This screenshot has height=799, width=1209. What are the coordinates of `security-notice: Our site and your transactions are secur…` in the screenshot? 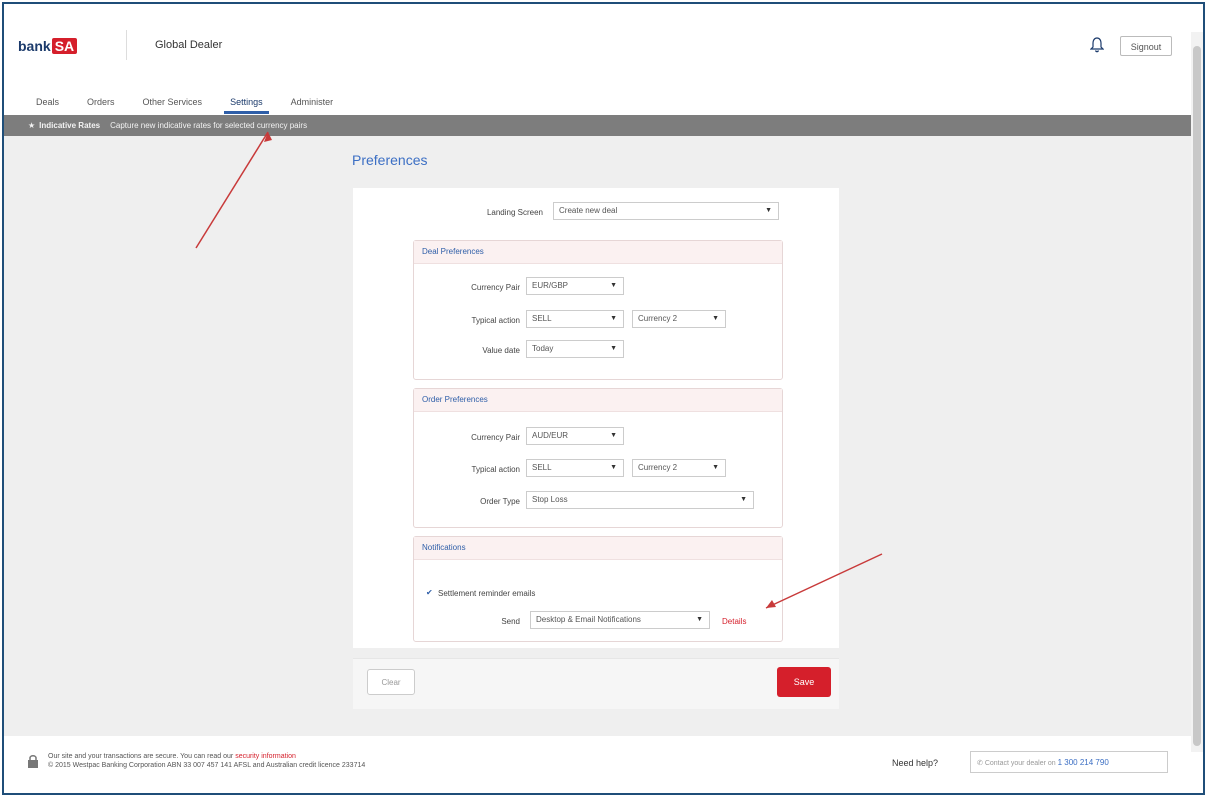 It's located at (206, 761).